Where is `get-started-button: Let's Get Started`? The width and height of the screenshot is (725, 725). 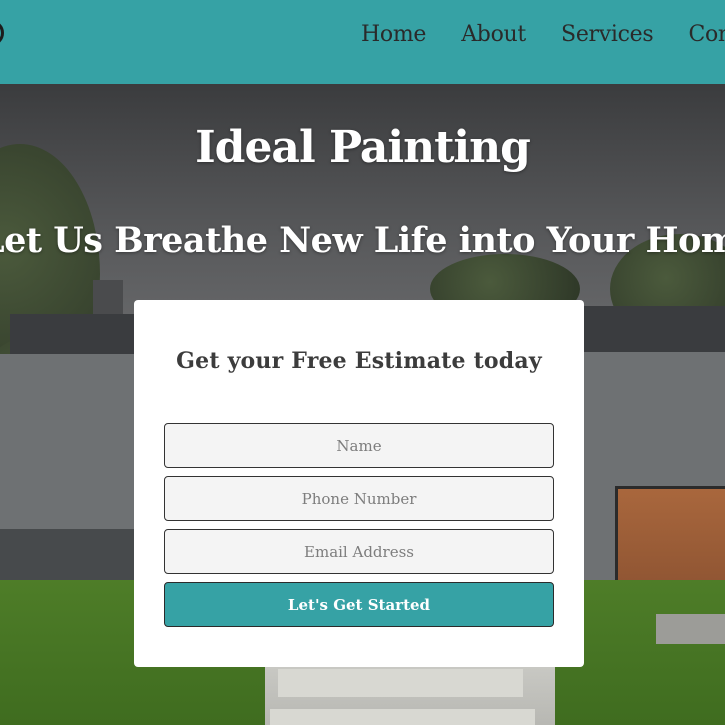 get-started-button: Let's Get Started is located at coordinates (359, 604).